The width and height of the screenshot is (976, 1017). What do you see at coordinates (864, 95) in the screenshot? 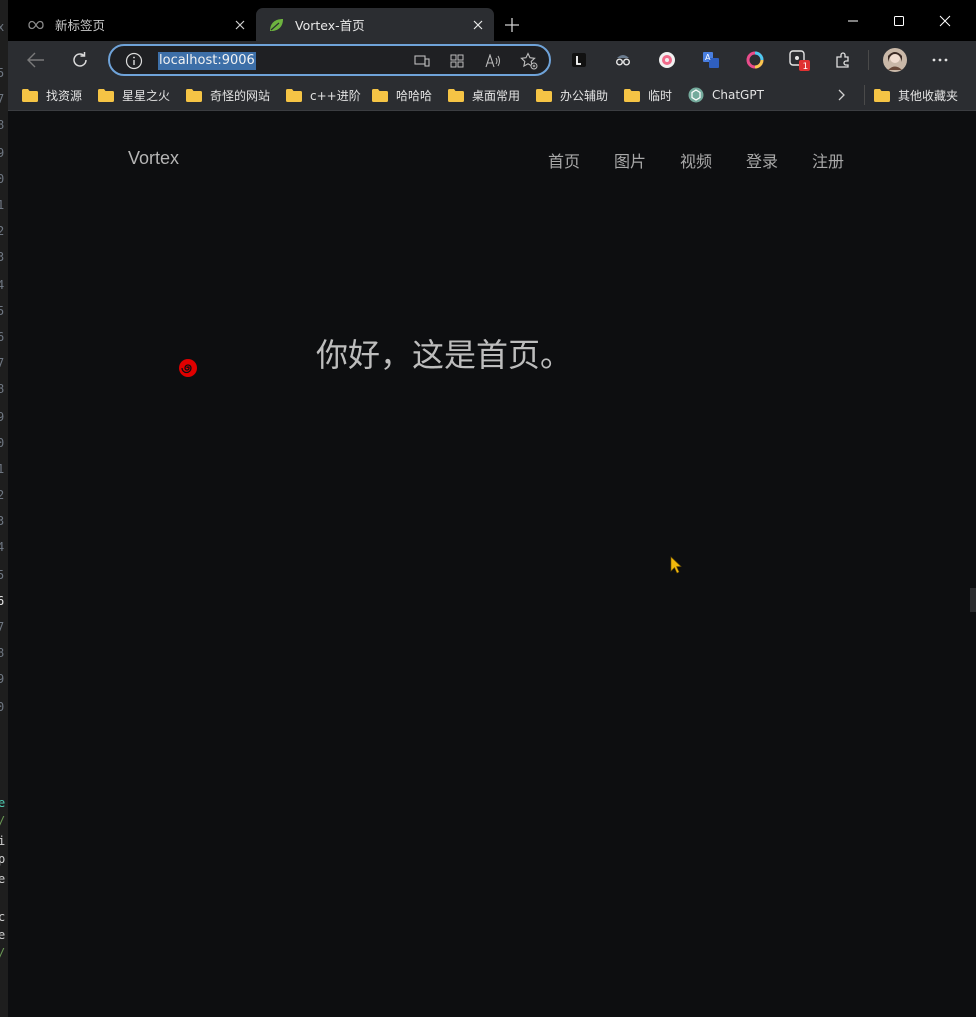
I see `bookmarks-divider` at bounding box center [864, 95].